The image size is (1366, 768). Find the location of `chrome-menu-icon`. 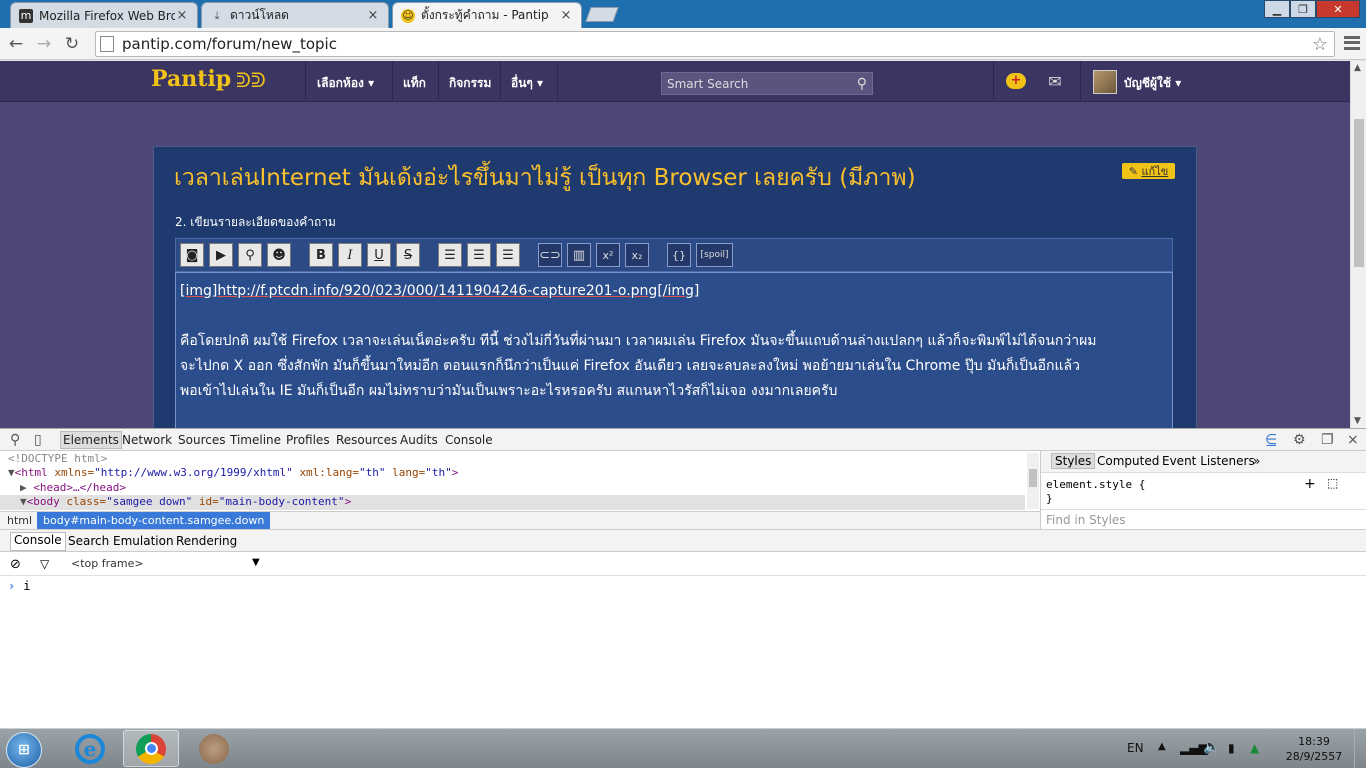

chrome-menu-icon is located at coordinates (1352, 43).